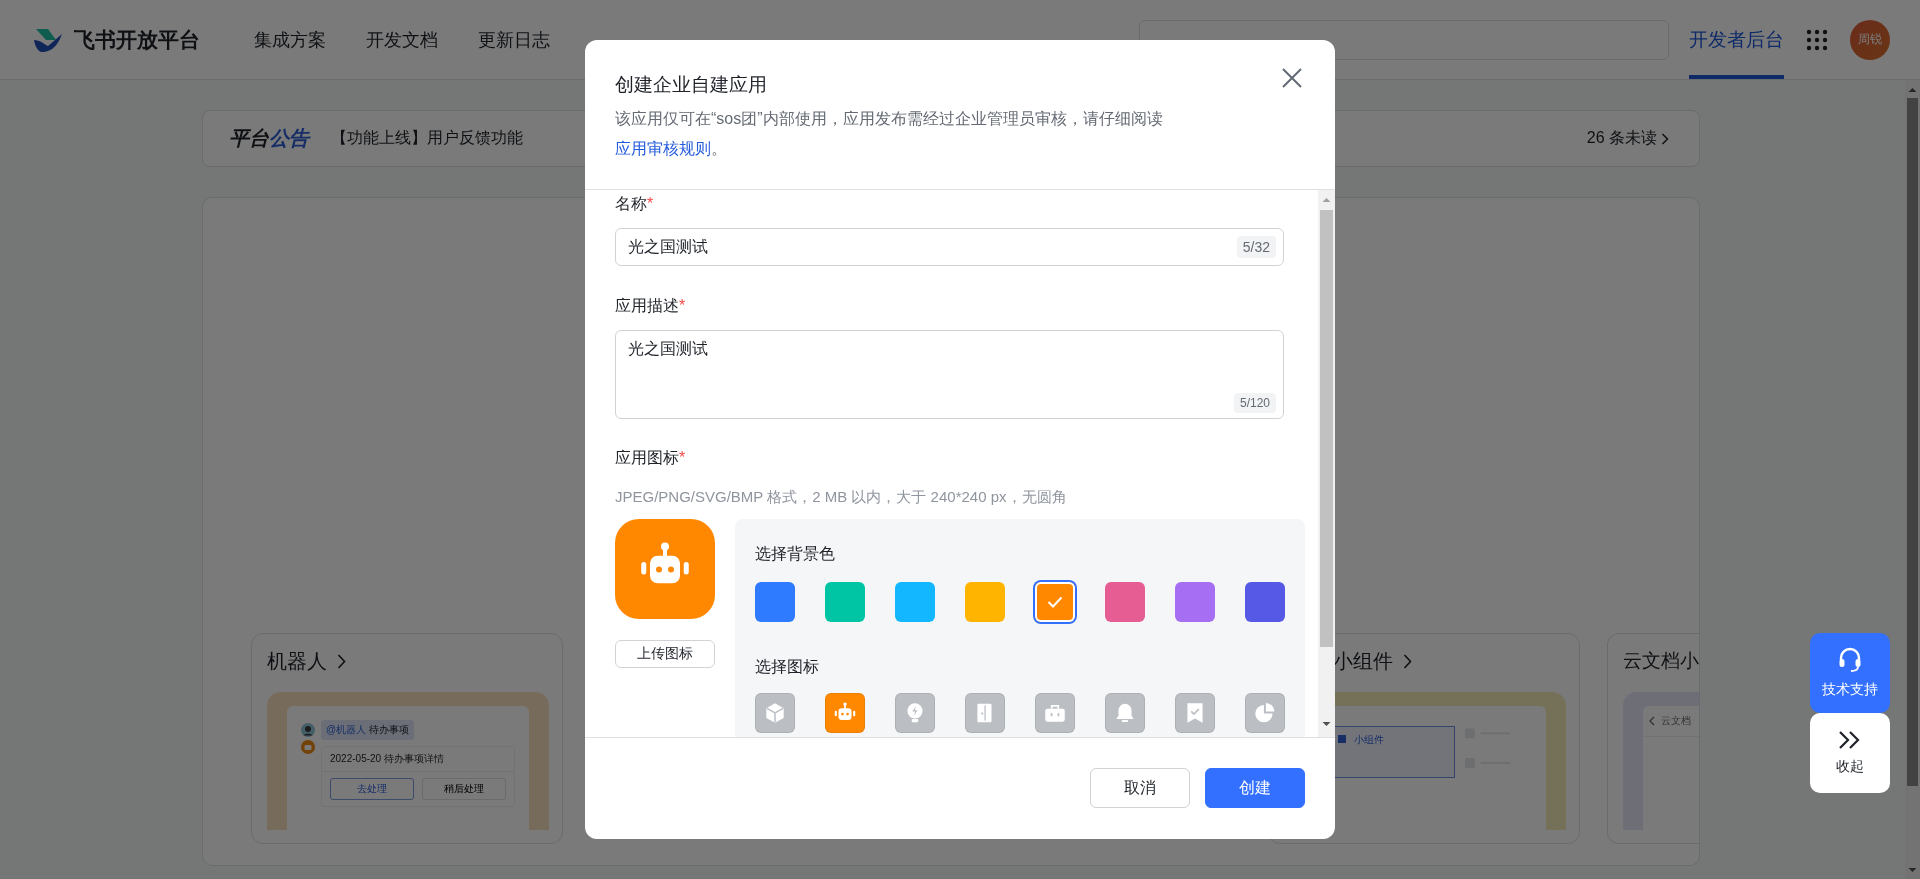 Image resolution: width=1920 pixels, height=879 pixels. I want to click on nav-link: 更新日志, so click(514, 39).